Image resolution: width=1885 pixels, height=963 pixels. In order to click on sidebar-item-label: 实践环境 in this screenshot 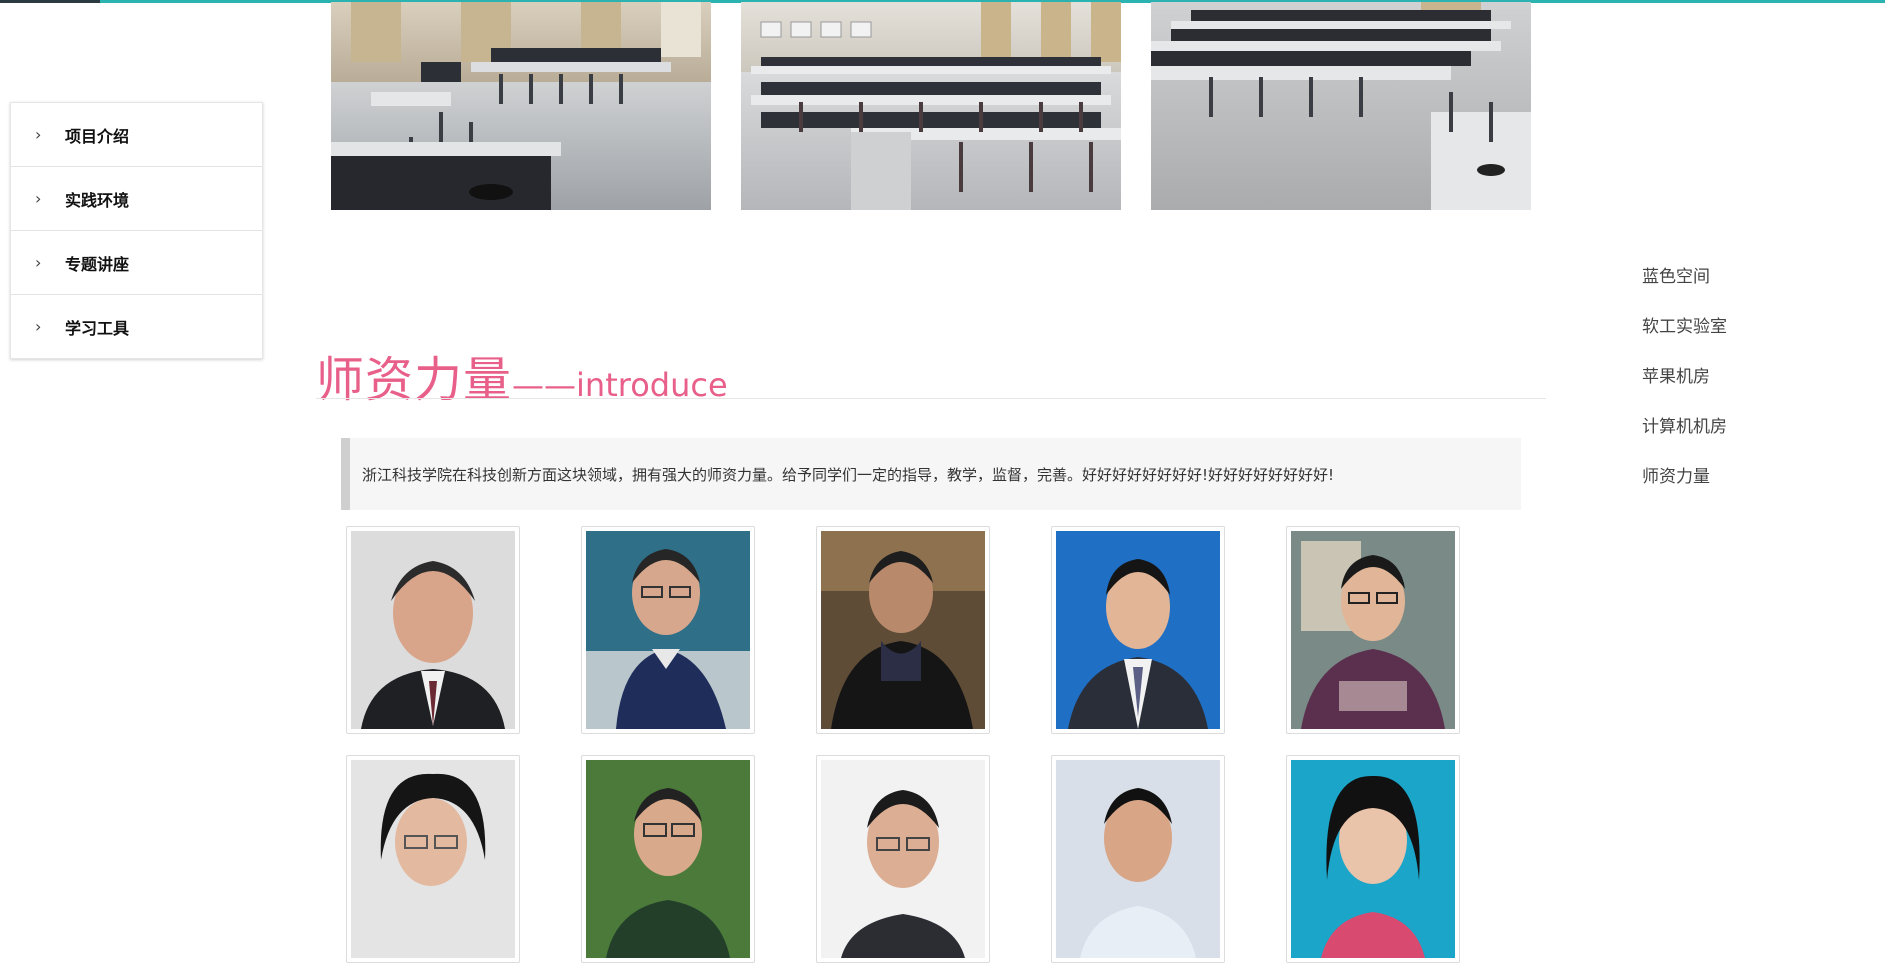, I will do `click(97, 200)`.